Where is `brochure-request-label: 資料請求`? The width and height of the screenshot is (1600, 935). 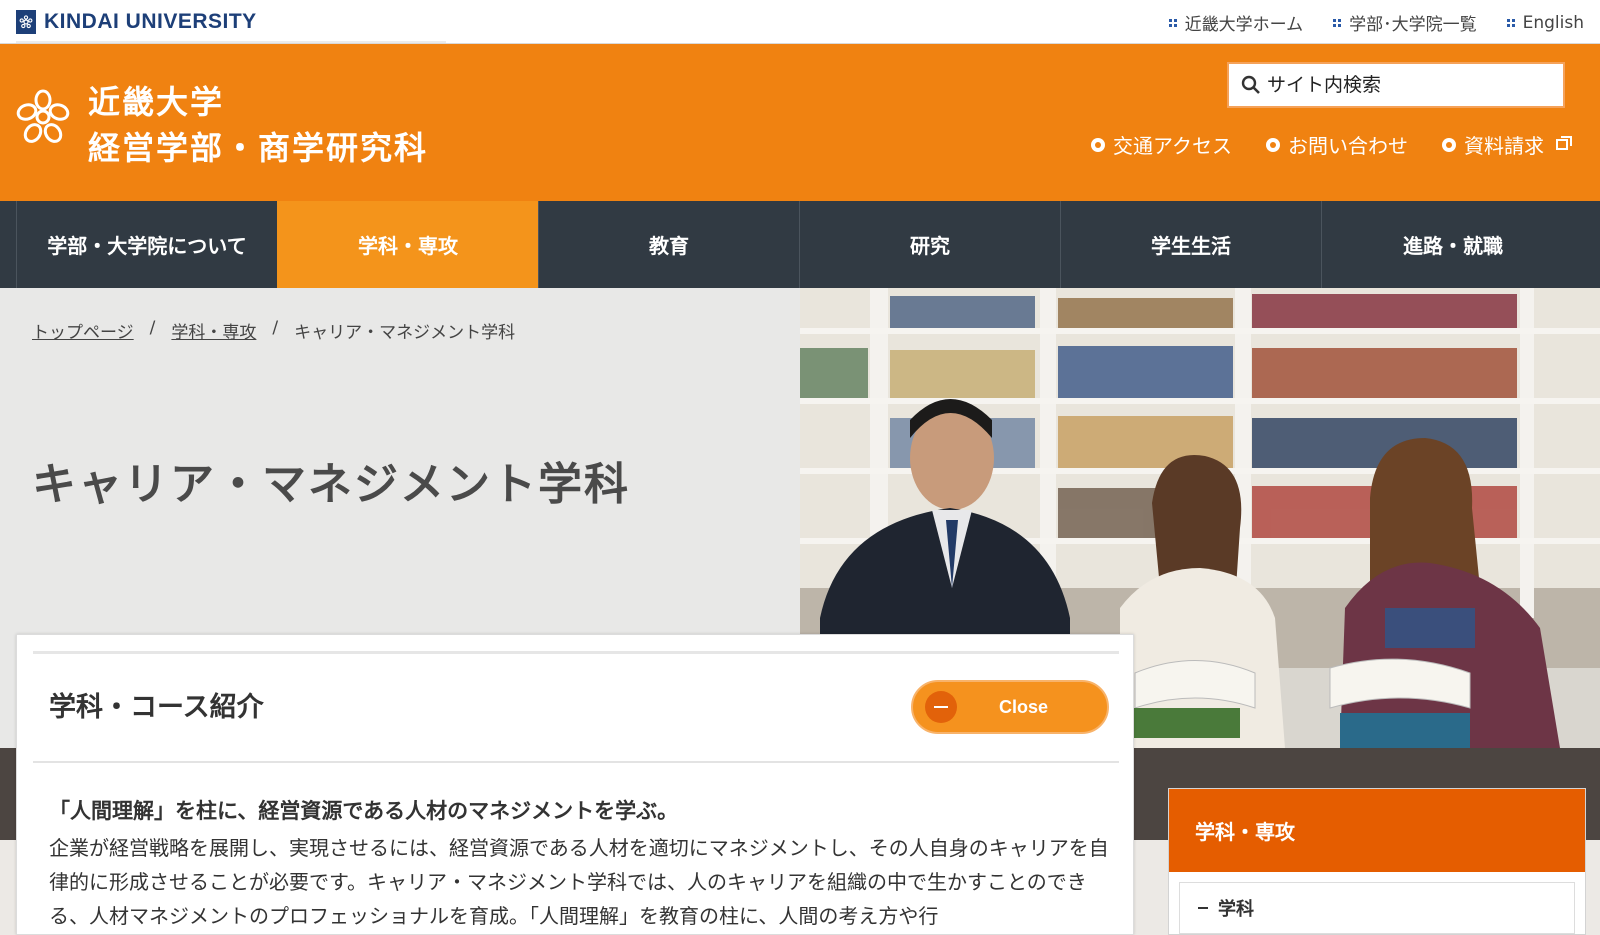 brochure-request-label: 資料請求 is located at coordinates (1504, 146).